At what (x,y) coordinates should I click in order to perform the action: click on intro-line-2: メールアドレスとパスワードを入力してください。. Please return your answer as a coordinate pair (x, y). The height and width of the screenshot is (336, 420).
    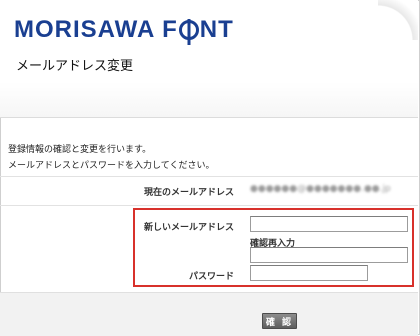
    Looking at the image, I should click on (111, 166).